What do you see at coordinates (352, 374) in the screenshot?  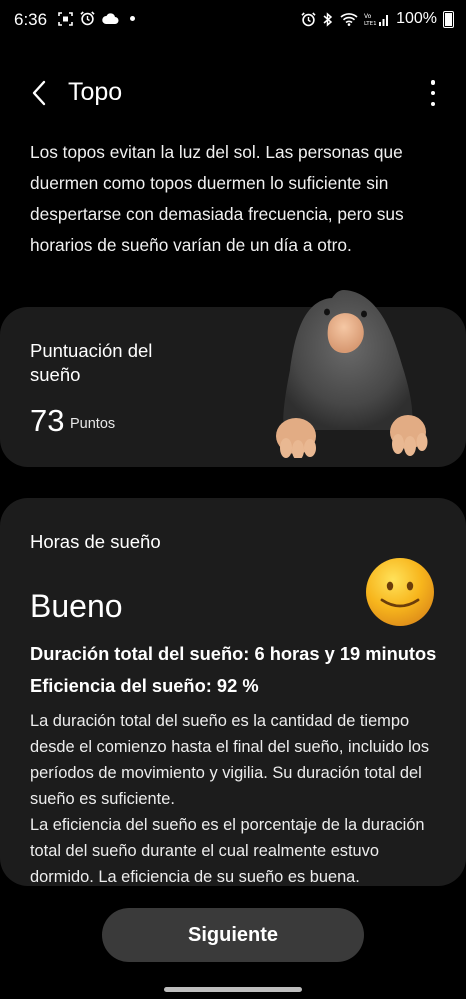 I see `mole-illustration` at bounding box center [352, 374].